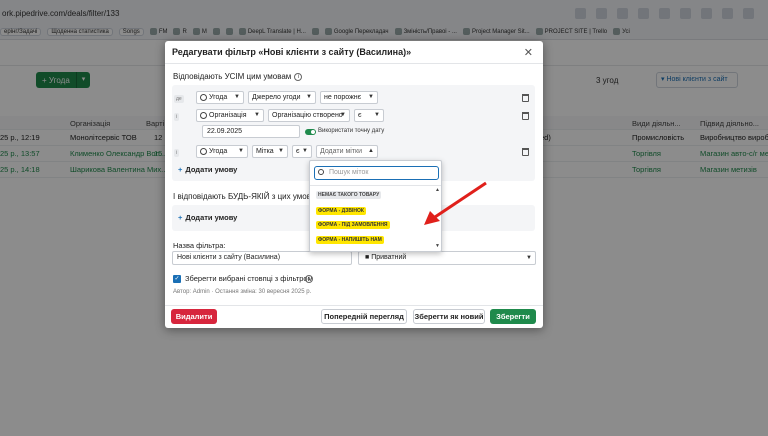 The height and width of the screenshot is (436, 768). I want to click on label-option: ФОРМА - ПІД ЗАМОВЛЕННЯ, so click(353, 225).